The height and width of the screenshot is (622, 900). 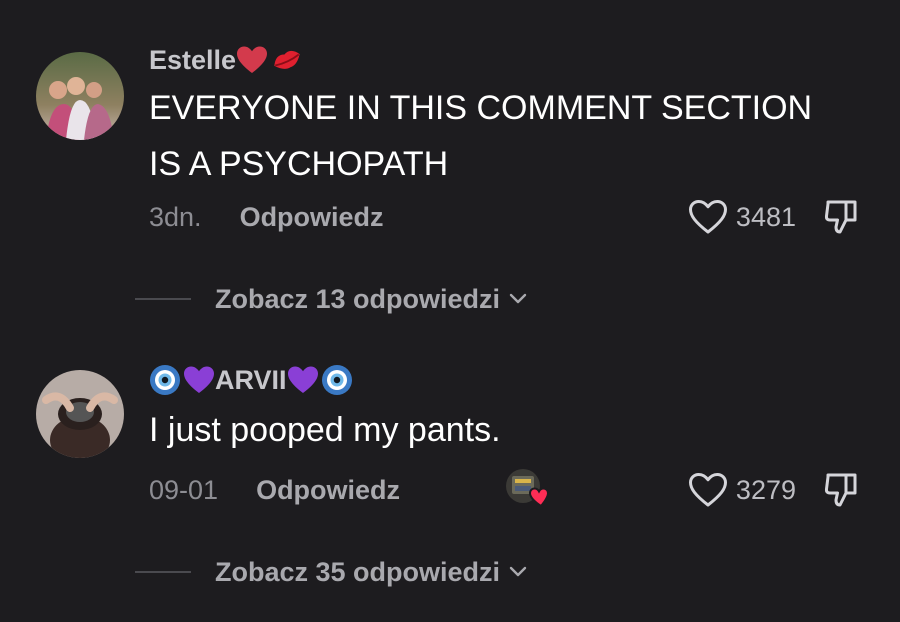 What do you see at coordinates (184, 489) in the screenshot?
I see `comment-time: 09-01` at bounding box center [184, 489].